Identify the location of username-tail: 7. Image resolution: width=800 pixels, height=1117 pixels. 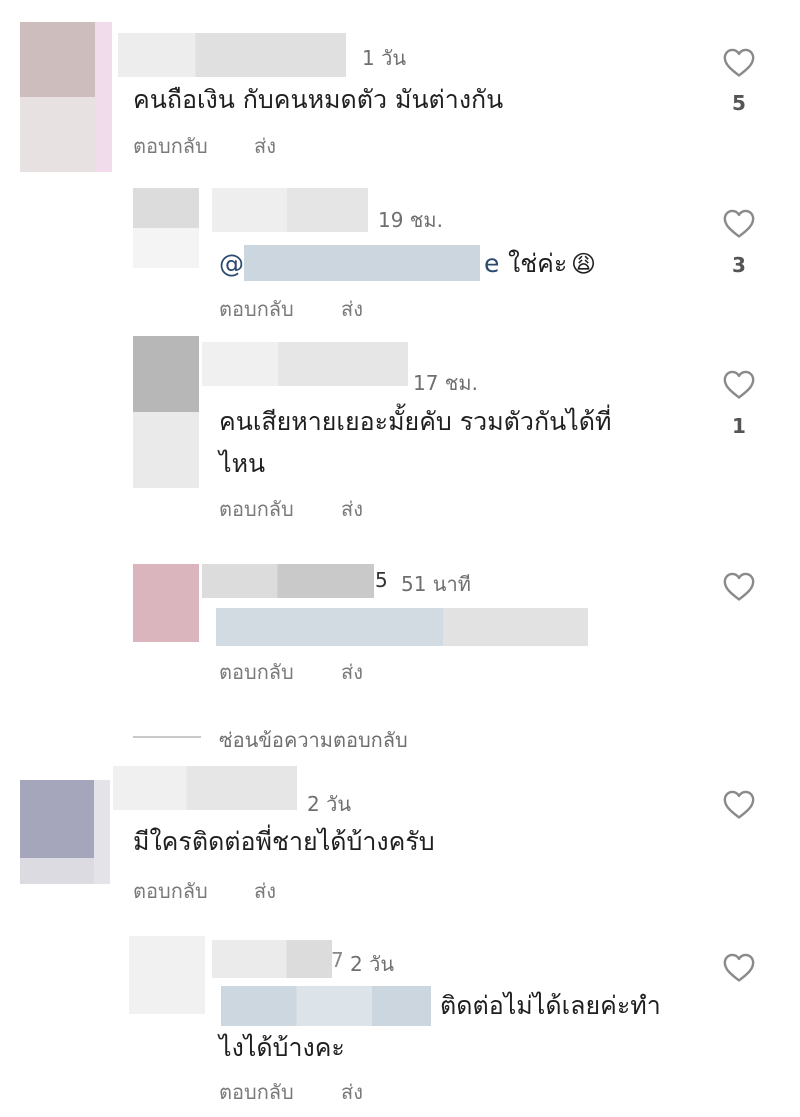
(337, 960).